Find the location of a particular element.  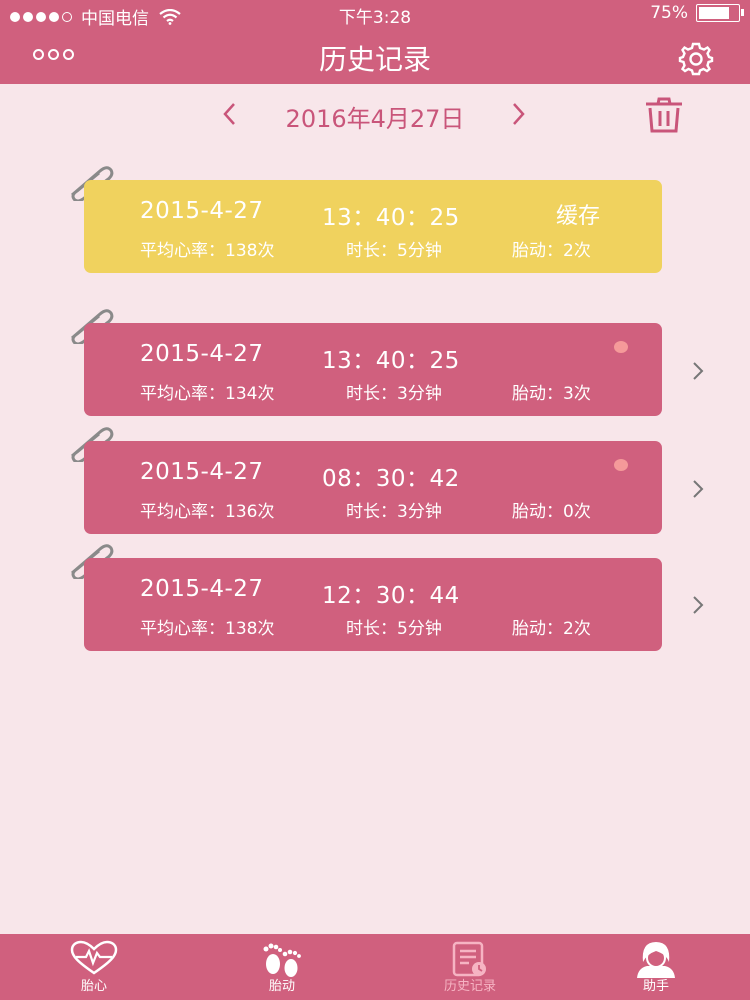

tab-history: 历史记录 is located at coordinates (470, 967).